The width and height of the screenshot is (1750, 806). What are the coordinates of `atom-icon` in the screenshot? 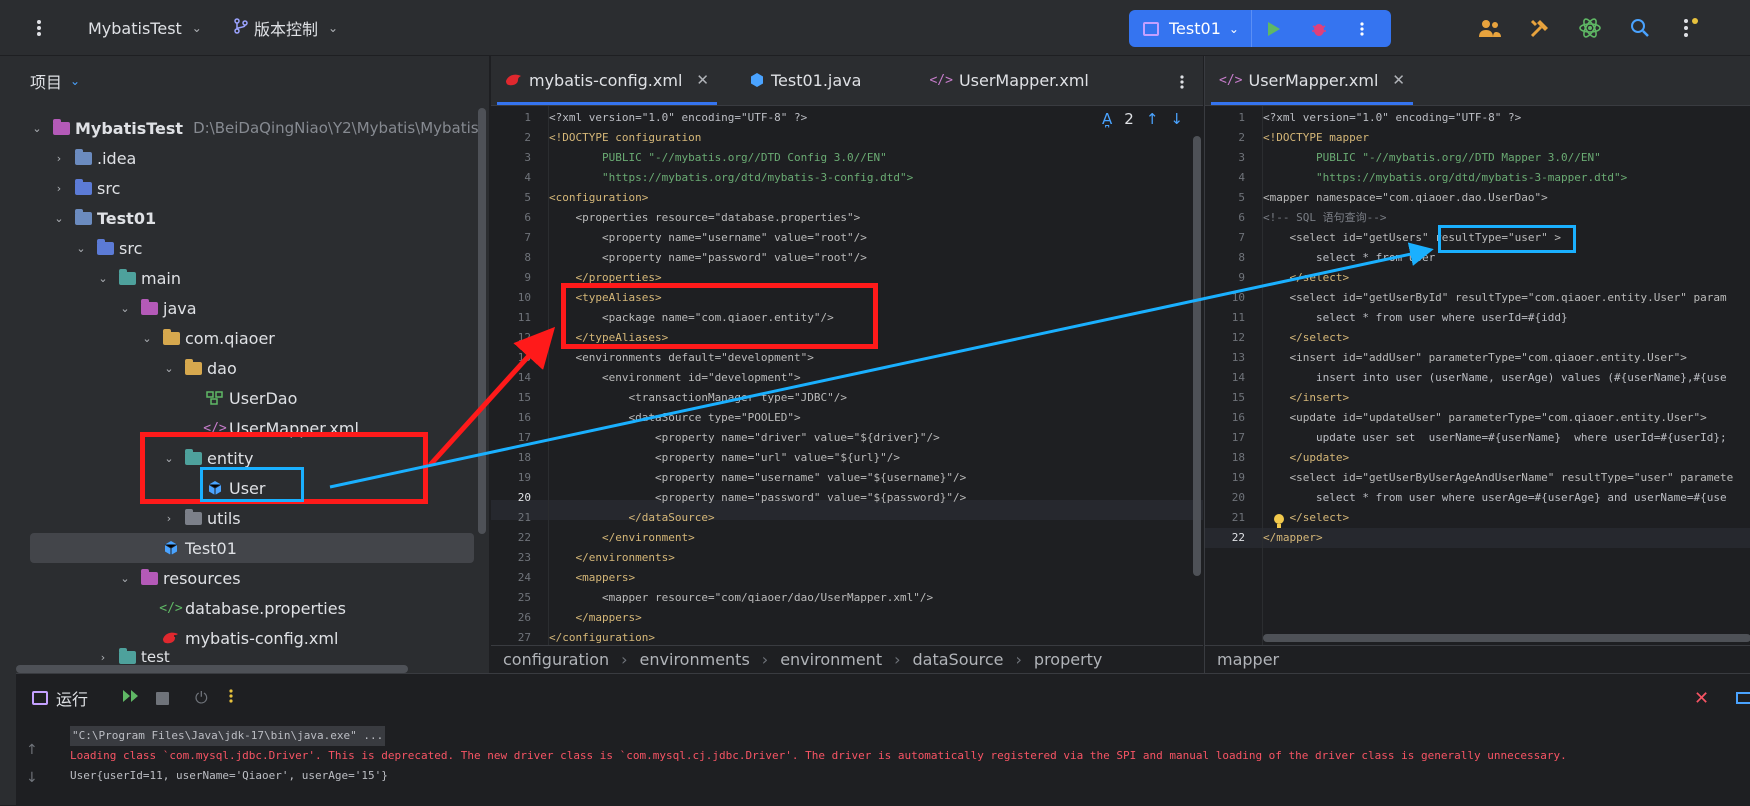 It's located at (1590, 28).